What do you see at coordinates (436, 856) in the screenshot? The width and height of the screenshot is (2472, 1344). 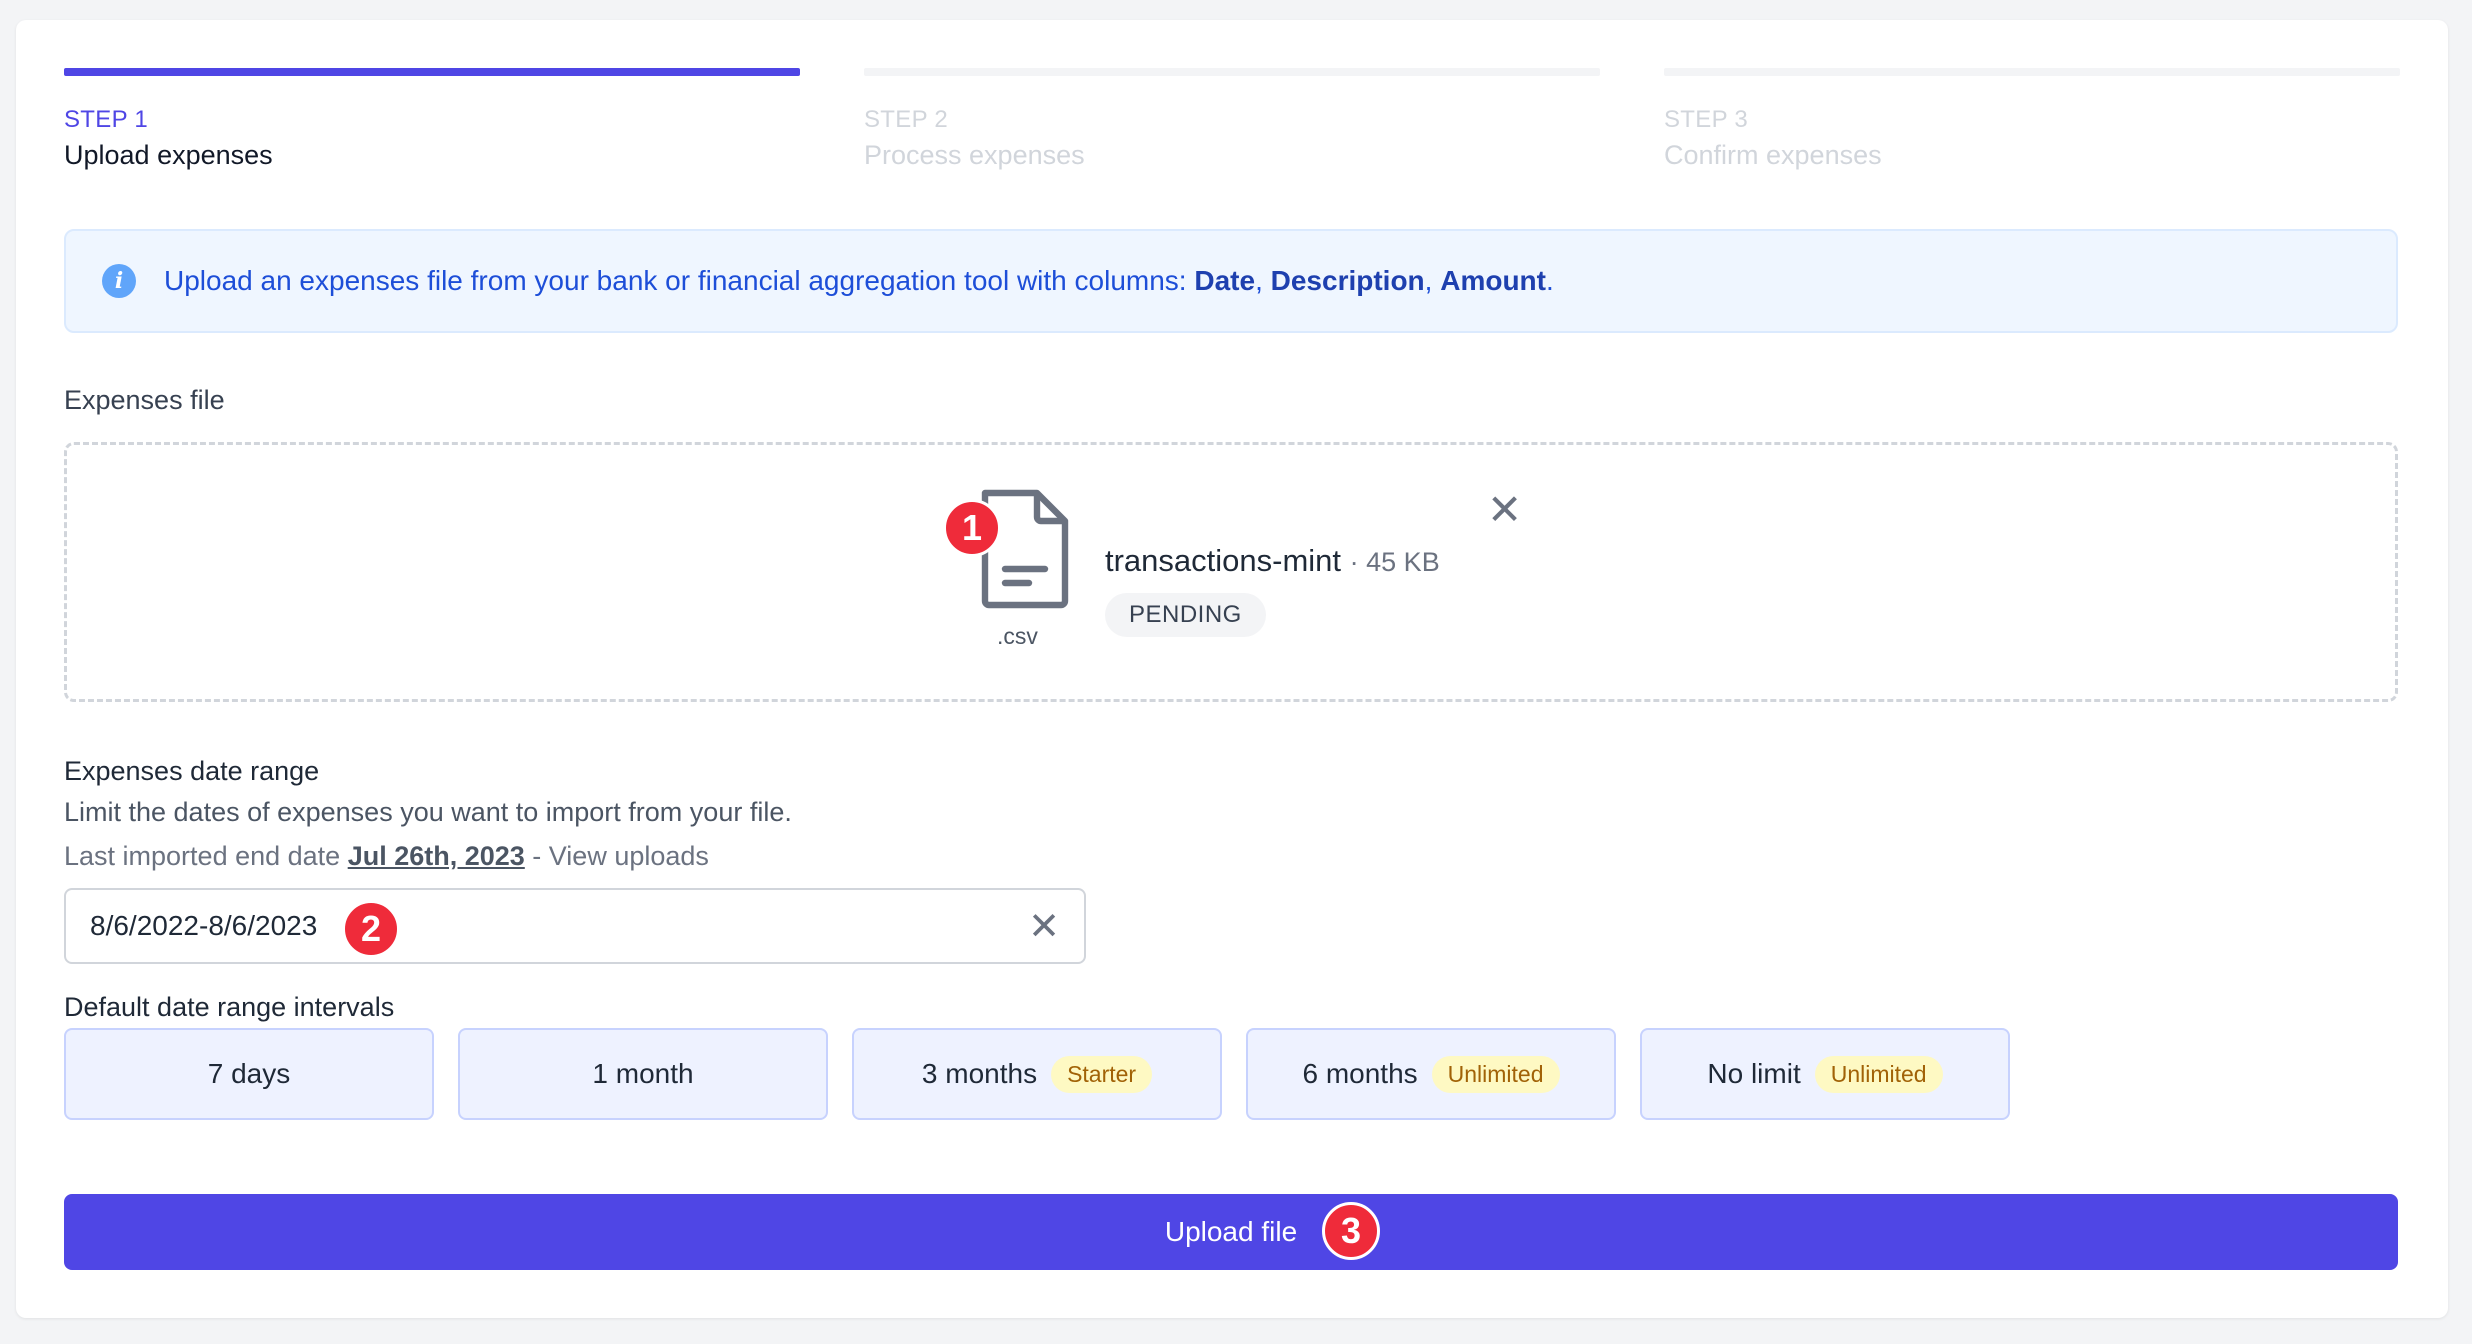 I see `last-imported-date-link: Jul 26th, 2023` at bounding box center [436, 856].